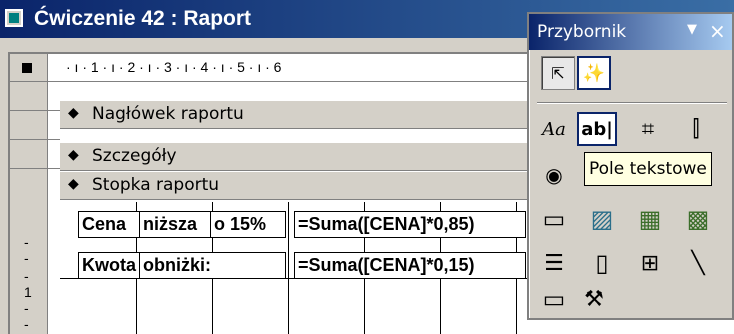  I want to click on text-box-icon: ab|, so click(597, 129).